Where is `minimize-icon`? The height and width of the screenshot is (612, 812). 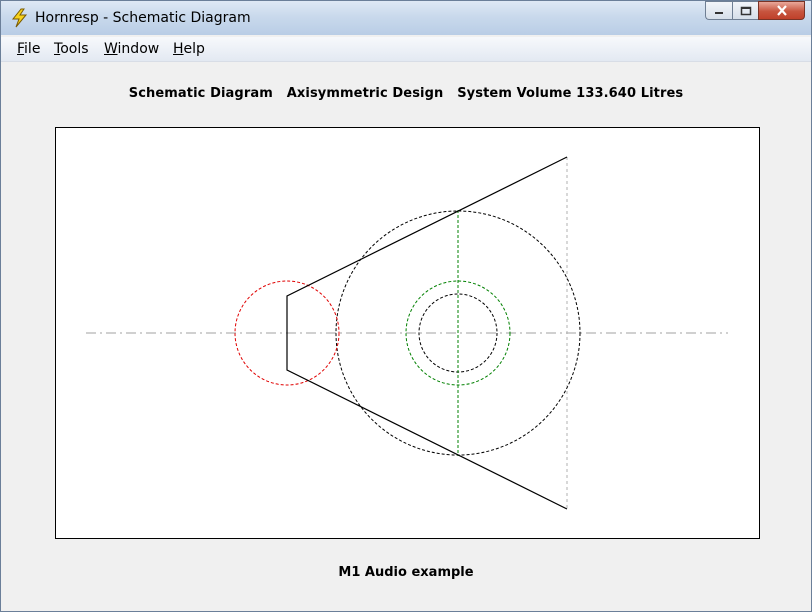
minimize-icon is located at coordinates (719, 12).